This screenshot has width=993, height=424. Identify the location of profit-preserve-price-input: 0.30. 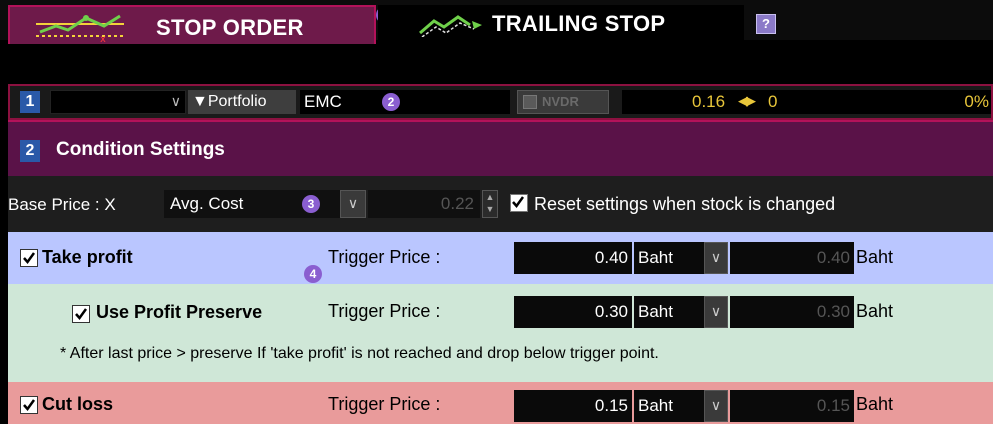
(573, 312).